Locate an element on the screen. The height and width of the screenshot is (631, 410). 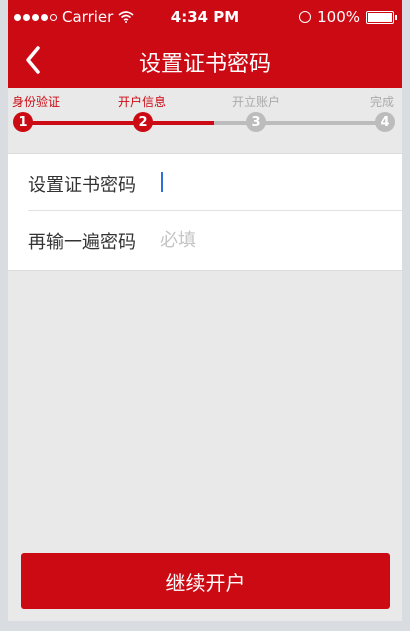
orientation-lock-icon is located at coordinates (305, 17).